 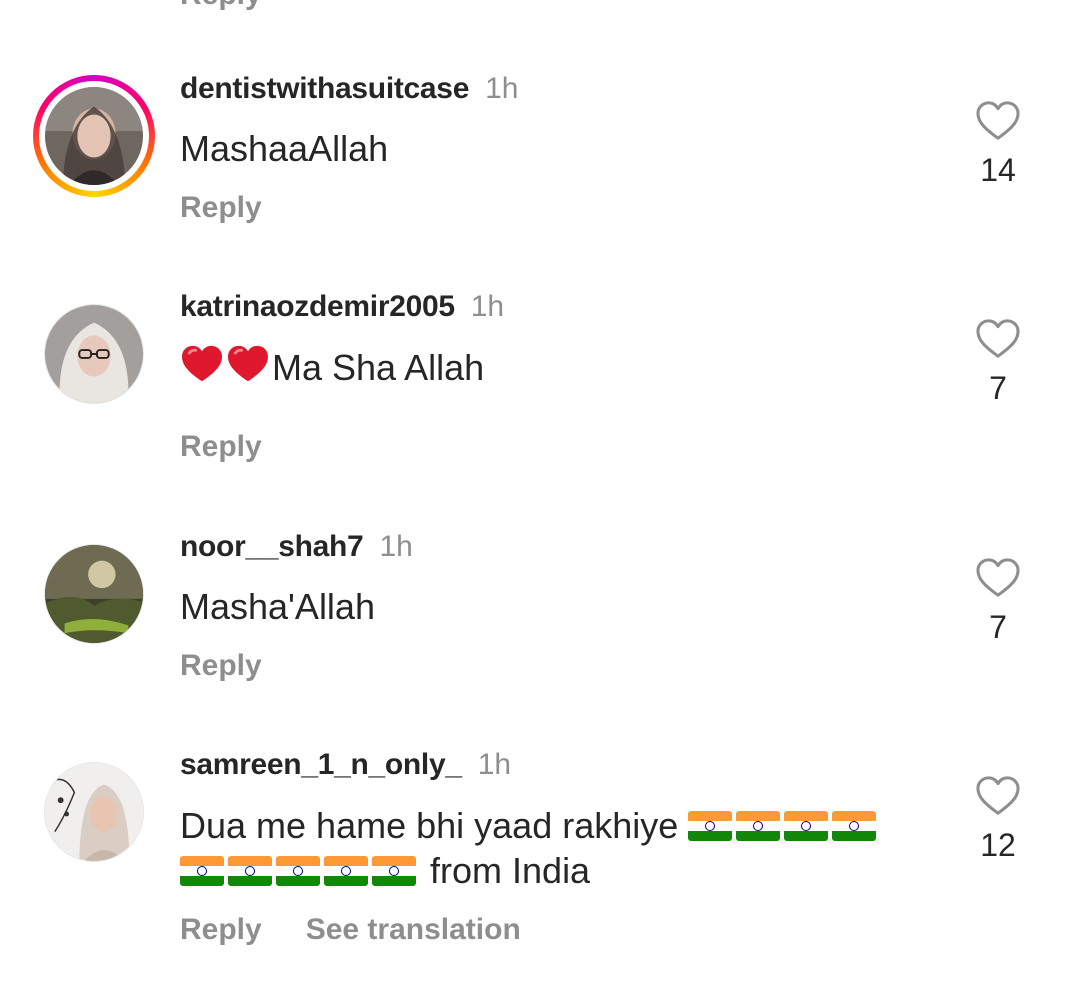 I want to click on comment-text: Dua me hame bhi yaad rakhiye from India, so click(x=560, y=848).